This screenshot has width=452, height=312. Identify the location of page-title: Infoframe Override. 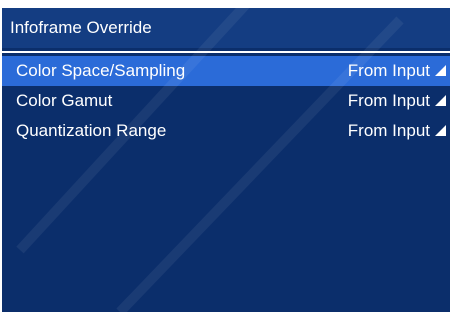
(226, 28).